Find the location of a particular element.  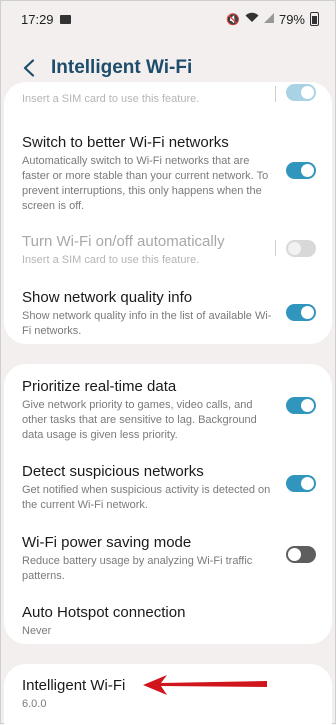

row-title: Show network quality info is located at coordinates (107, 297).